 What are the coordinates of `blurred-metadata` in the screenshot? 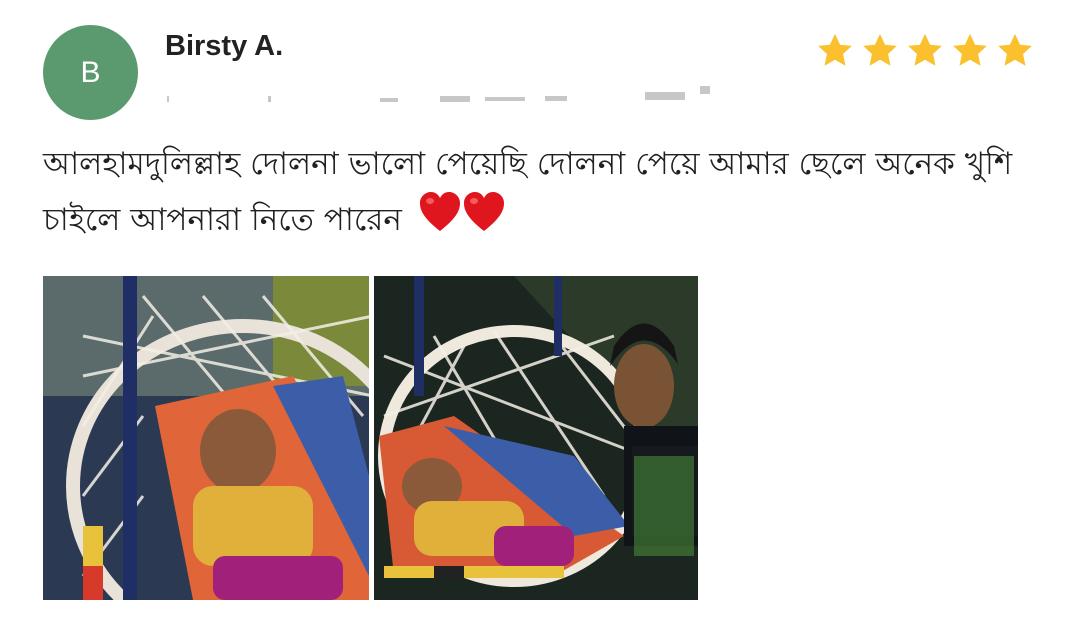 It's located at (438, 94).